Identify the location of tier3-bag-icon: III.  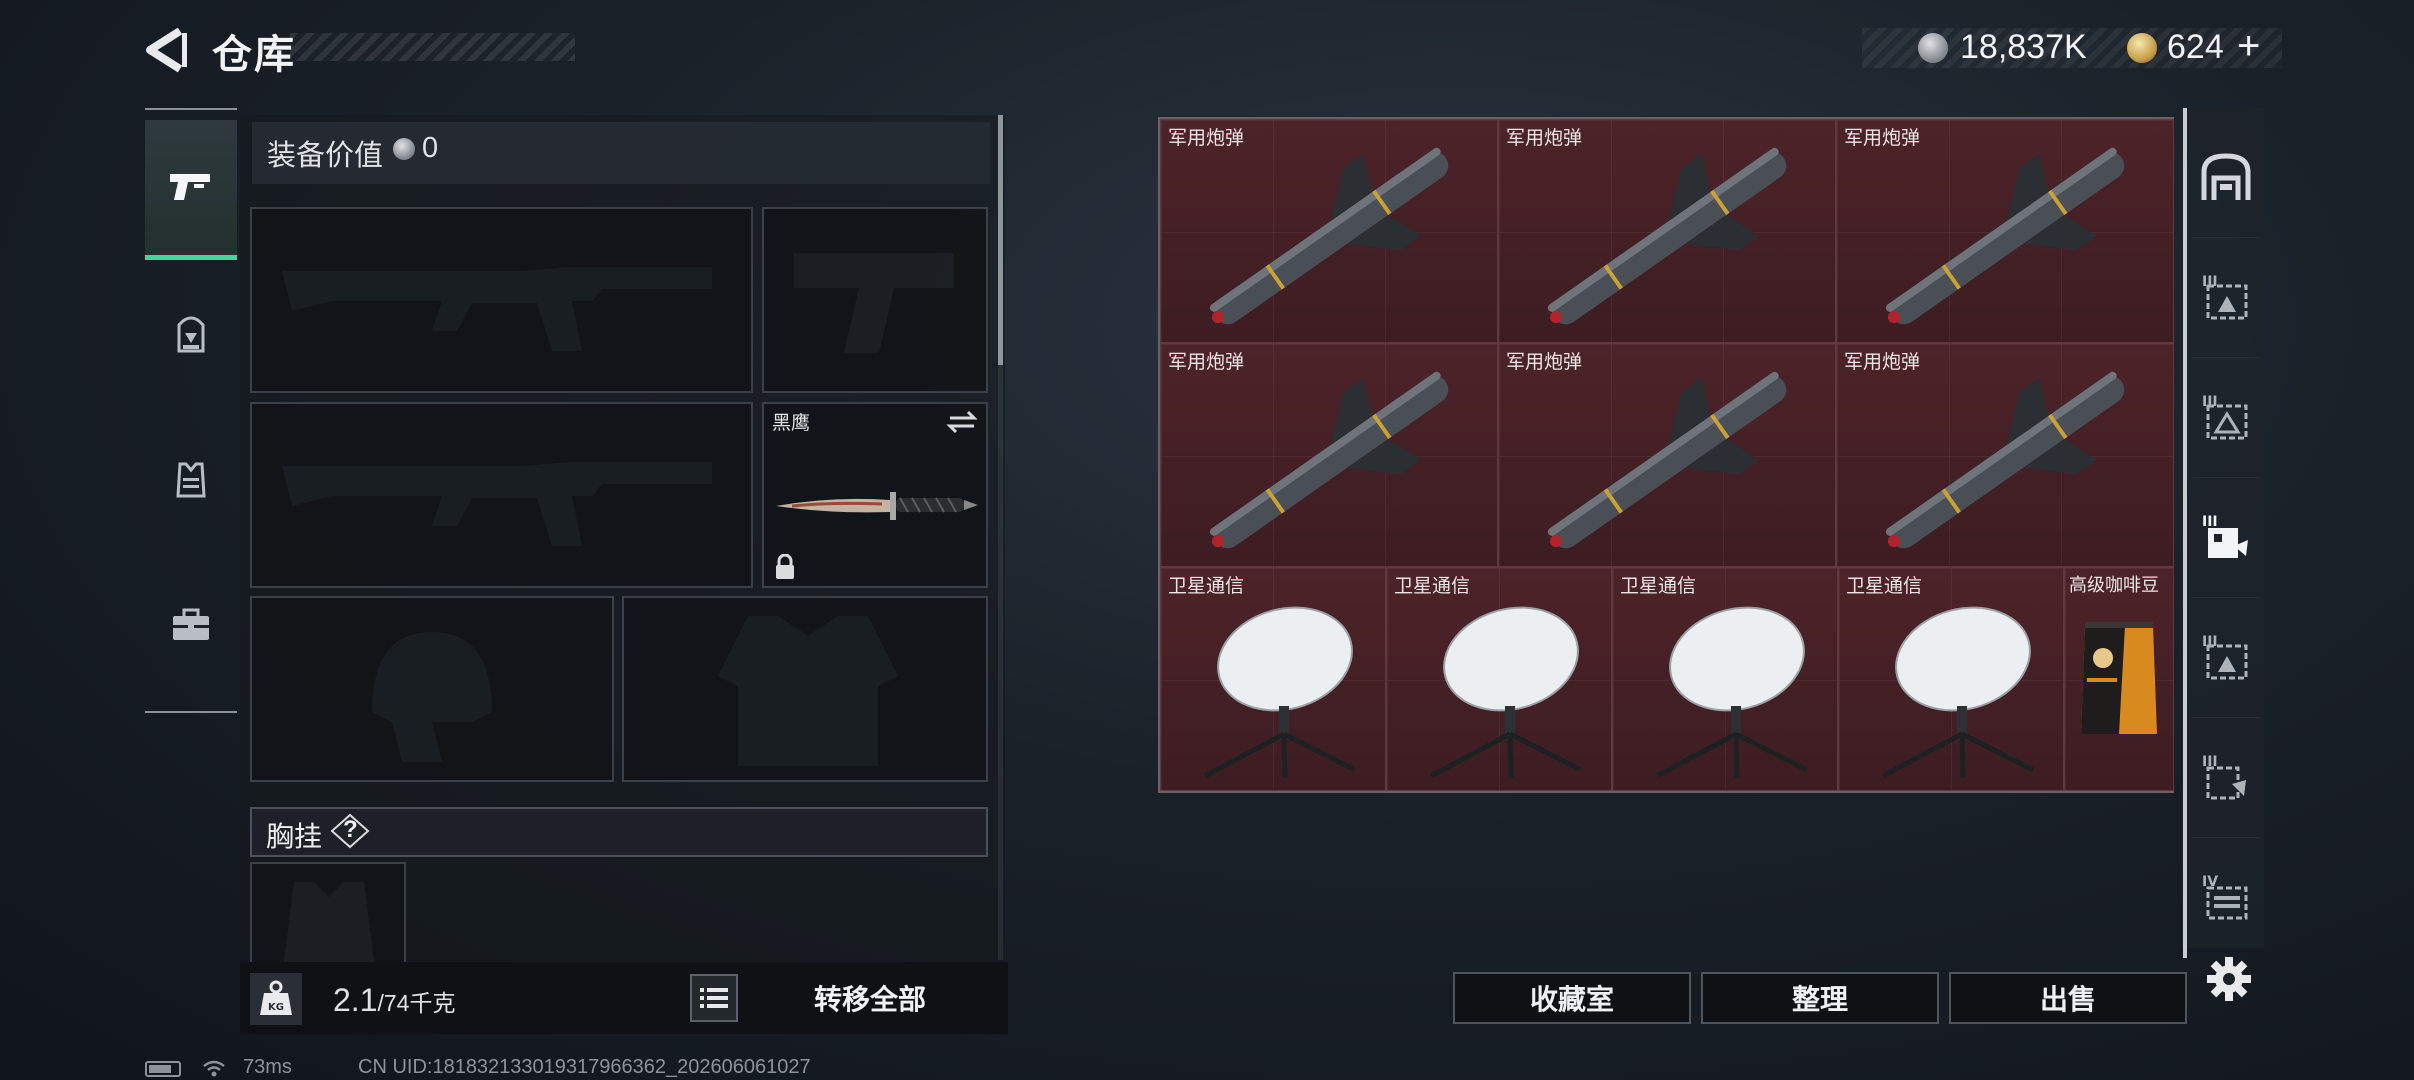
(2225, 416).